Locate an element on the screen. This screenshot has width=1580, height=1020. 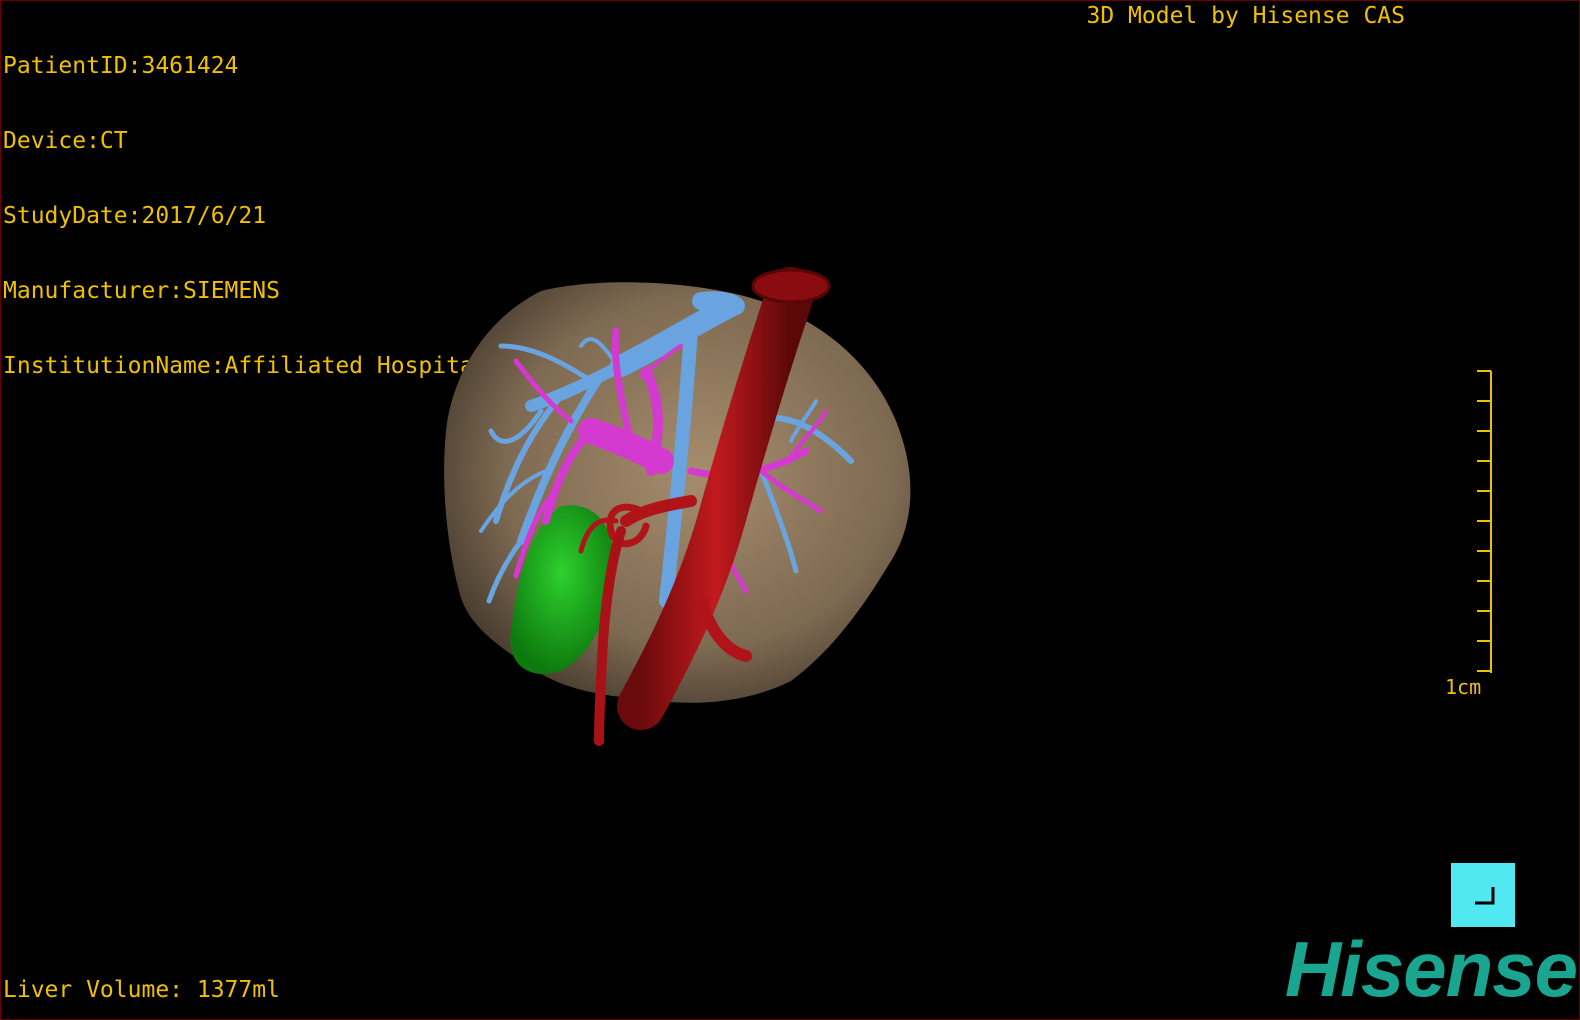
corner-bracket-icon is located at coordinates (1485, 896).